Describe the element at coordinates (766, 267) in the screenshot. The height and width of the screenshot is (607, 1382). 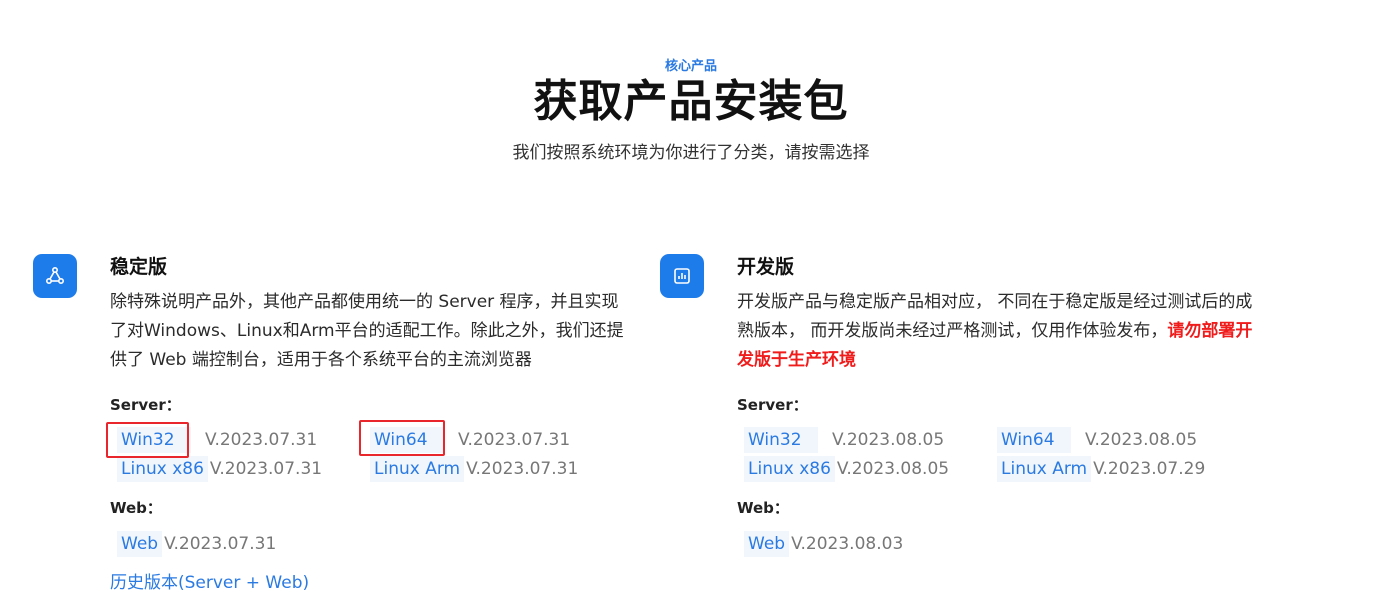
I see `dev-title: 开发版` at that location.